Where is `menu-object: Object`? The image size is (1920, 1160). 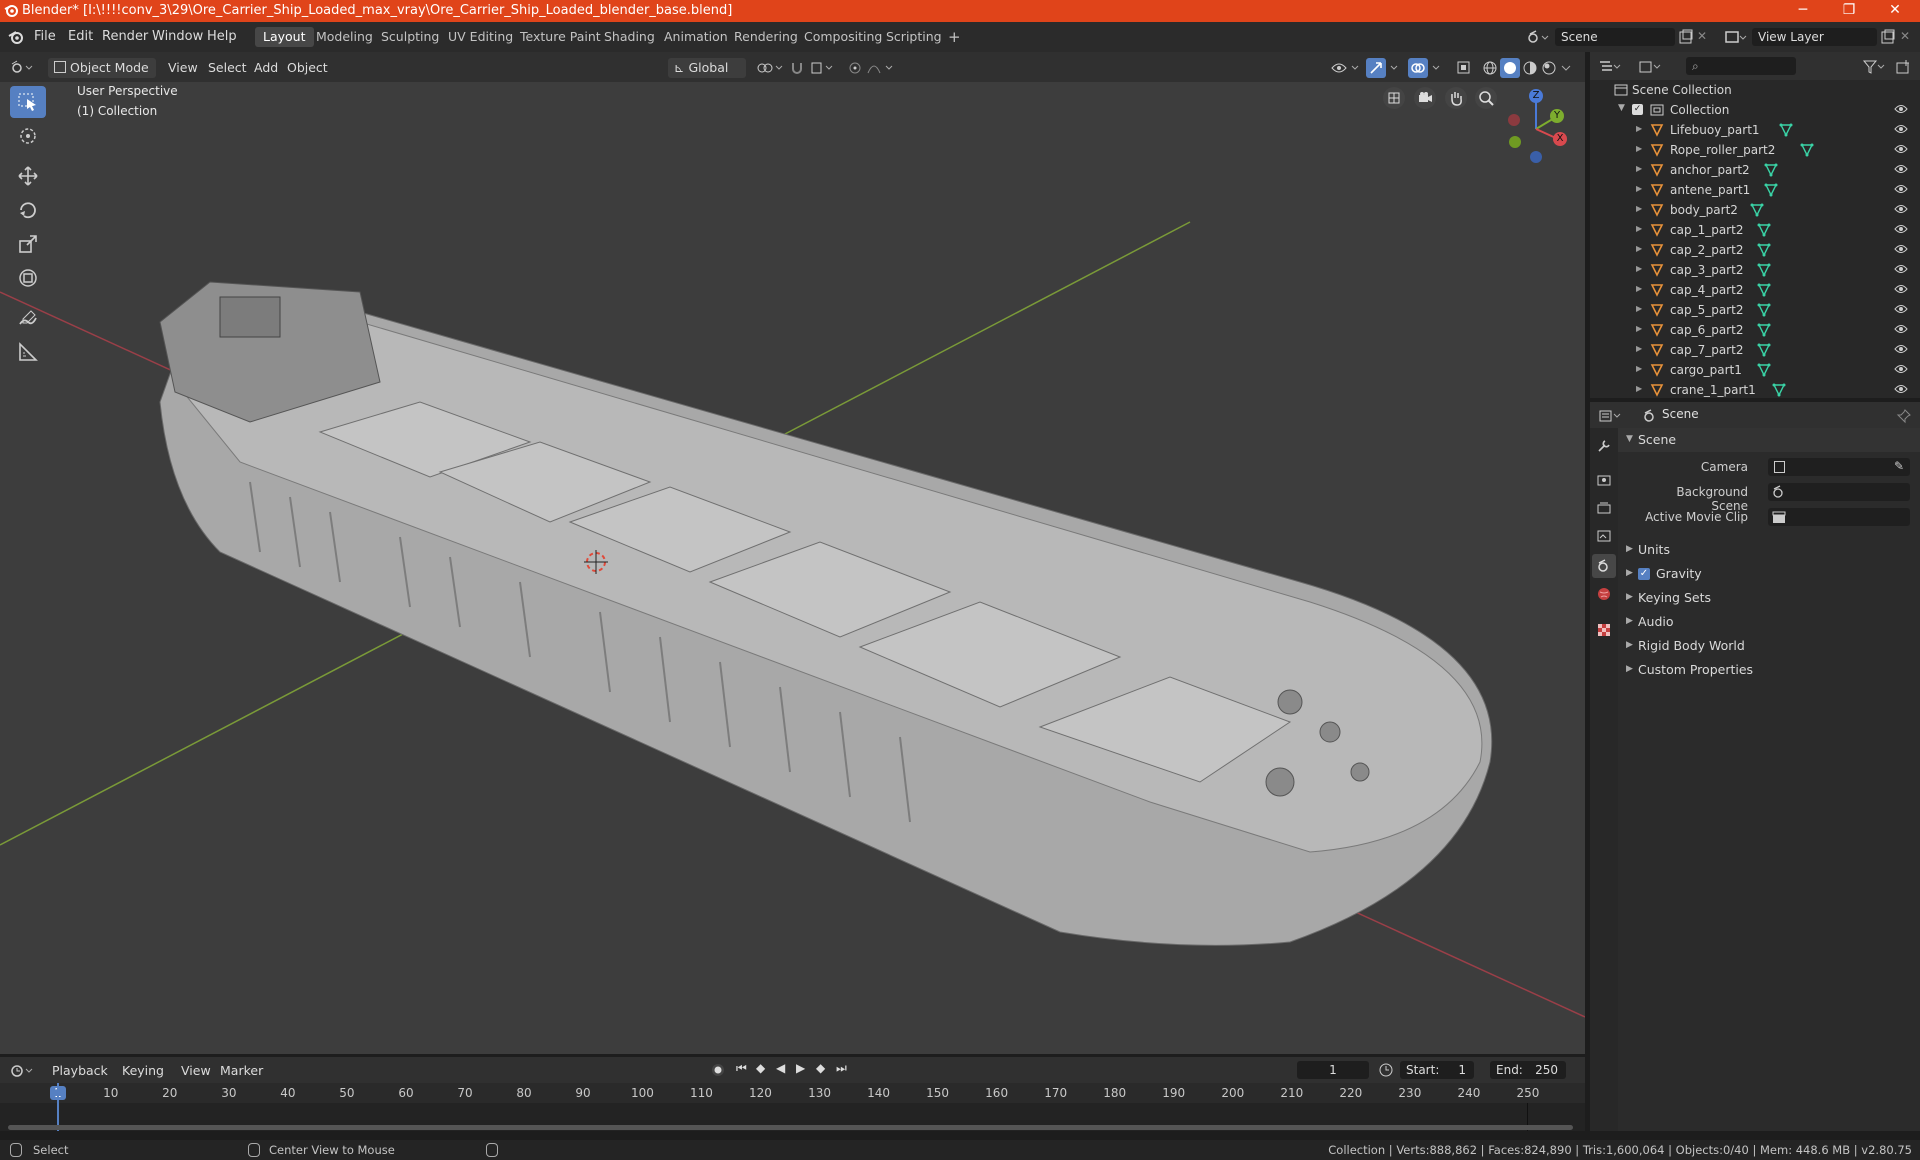
menu-object: Object is located at coordinates (307, 68).